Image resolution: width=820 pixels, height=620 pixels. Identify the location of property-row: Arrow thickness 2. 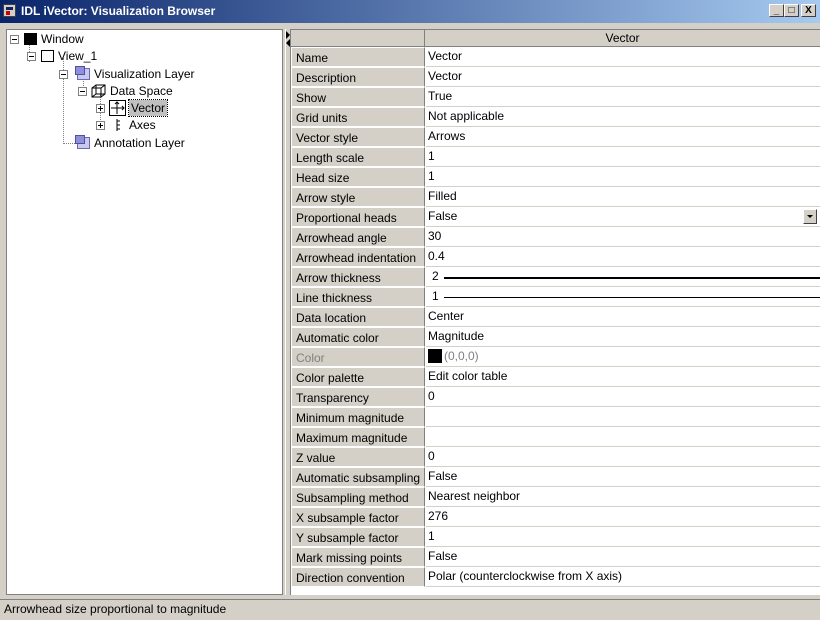
(555, 277).